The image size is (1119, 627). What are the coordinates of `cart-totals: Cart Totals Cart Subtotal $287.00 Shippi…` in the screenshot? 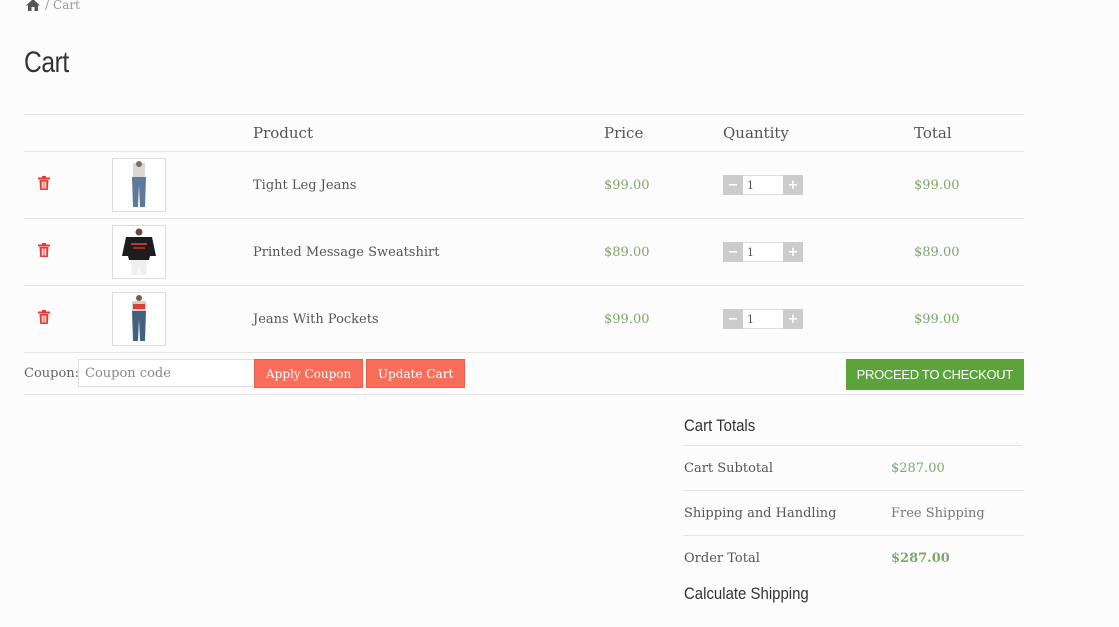 It's located at (854, 510).